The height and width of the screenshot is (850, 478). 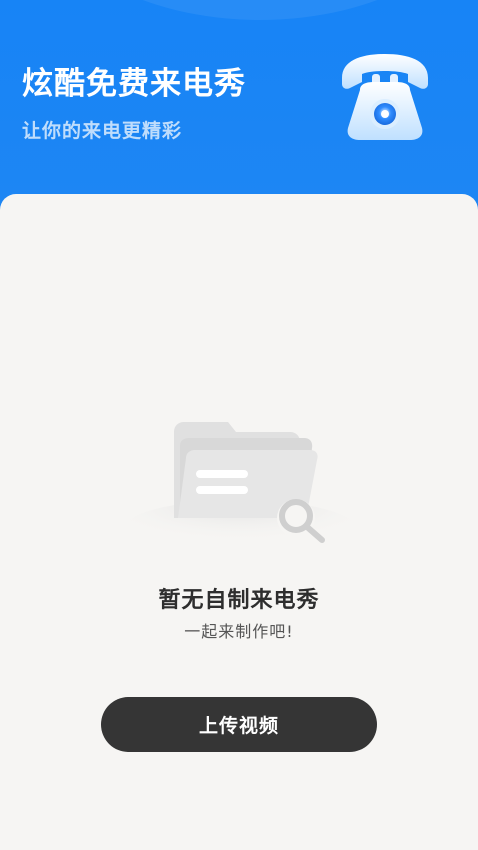 I want to click on telephone-icon, so click(x=385, y=97).